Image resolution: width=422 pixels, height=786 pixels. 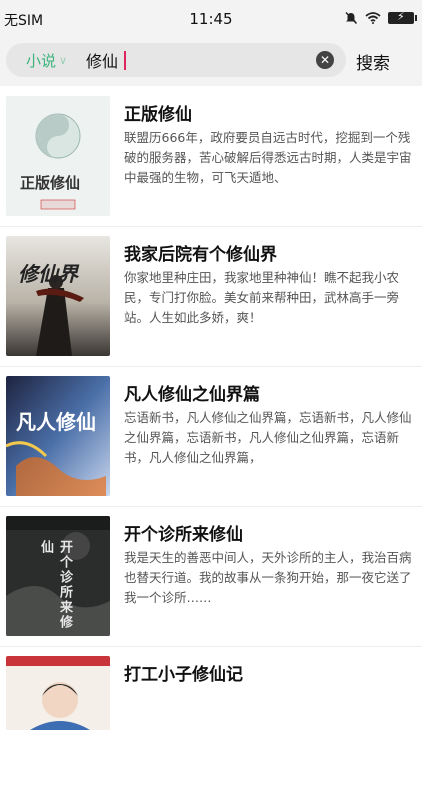 What do you see at coordinates (58, 716) in the screenshot?
I see `book-cover` at bounding box center [58, 716].